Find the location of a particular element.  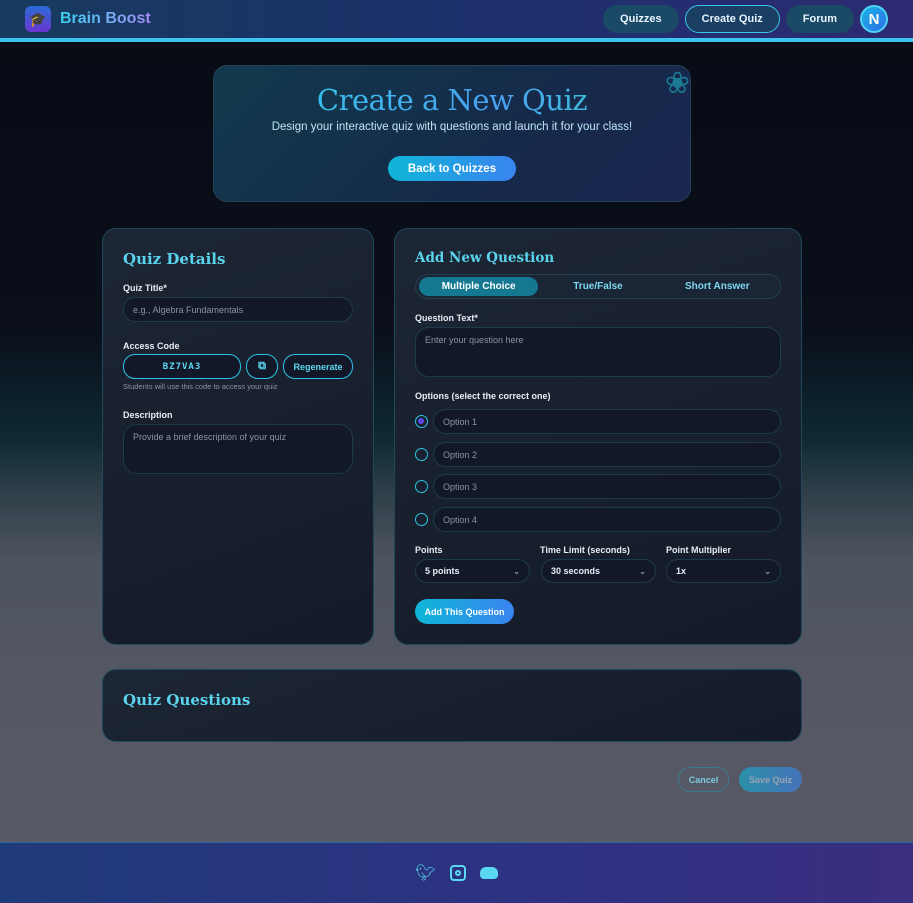

question-type-tabs: Multiple Choice True/False Short Answer is located at coordinates (598, 286).